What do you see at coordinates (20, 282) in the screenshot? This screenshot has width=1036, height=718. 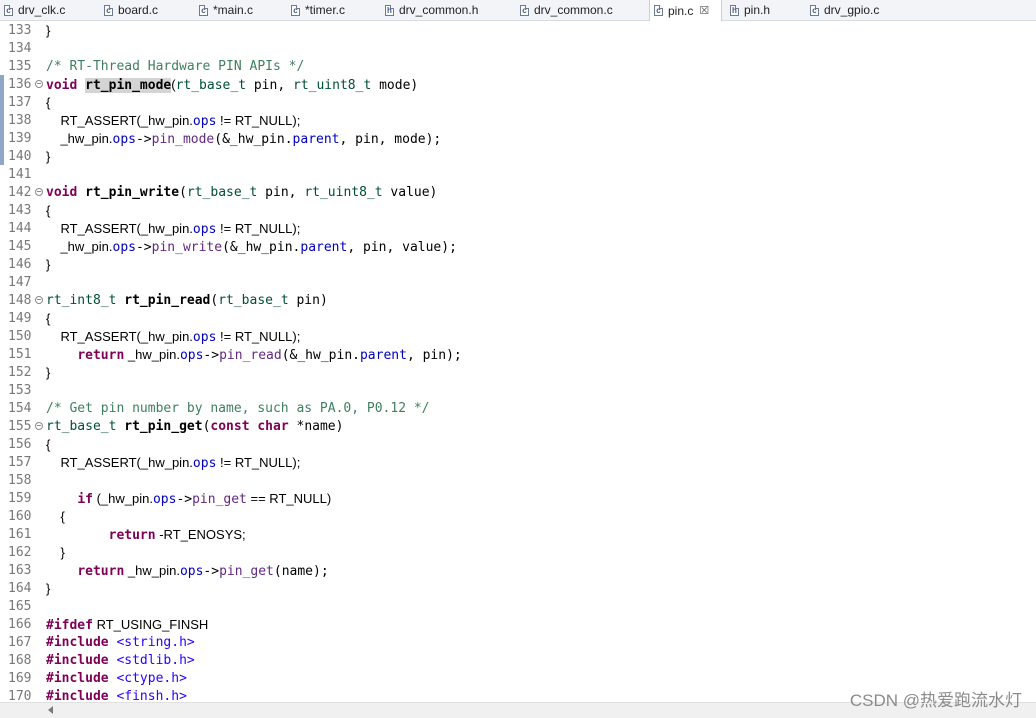 I see `line-number: 147` at bounding box center [20, 282].